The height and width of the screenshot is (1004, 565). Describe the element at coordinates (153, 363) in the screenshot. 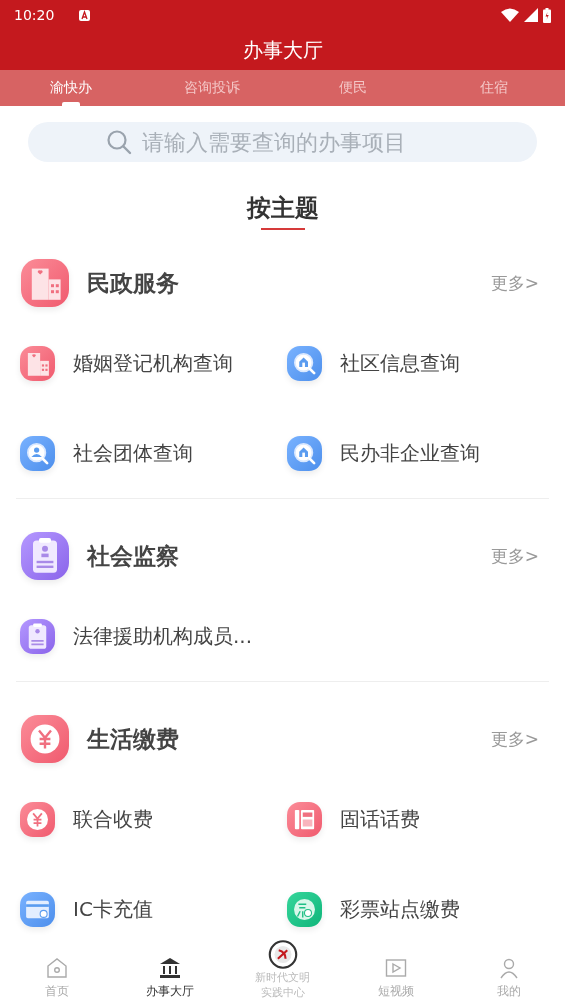

I see `service-item: 婚姻登记机构查询` at that location.